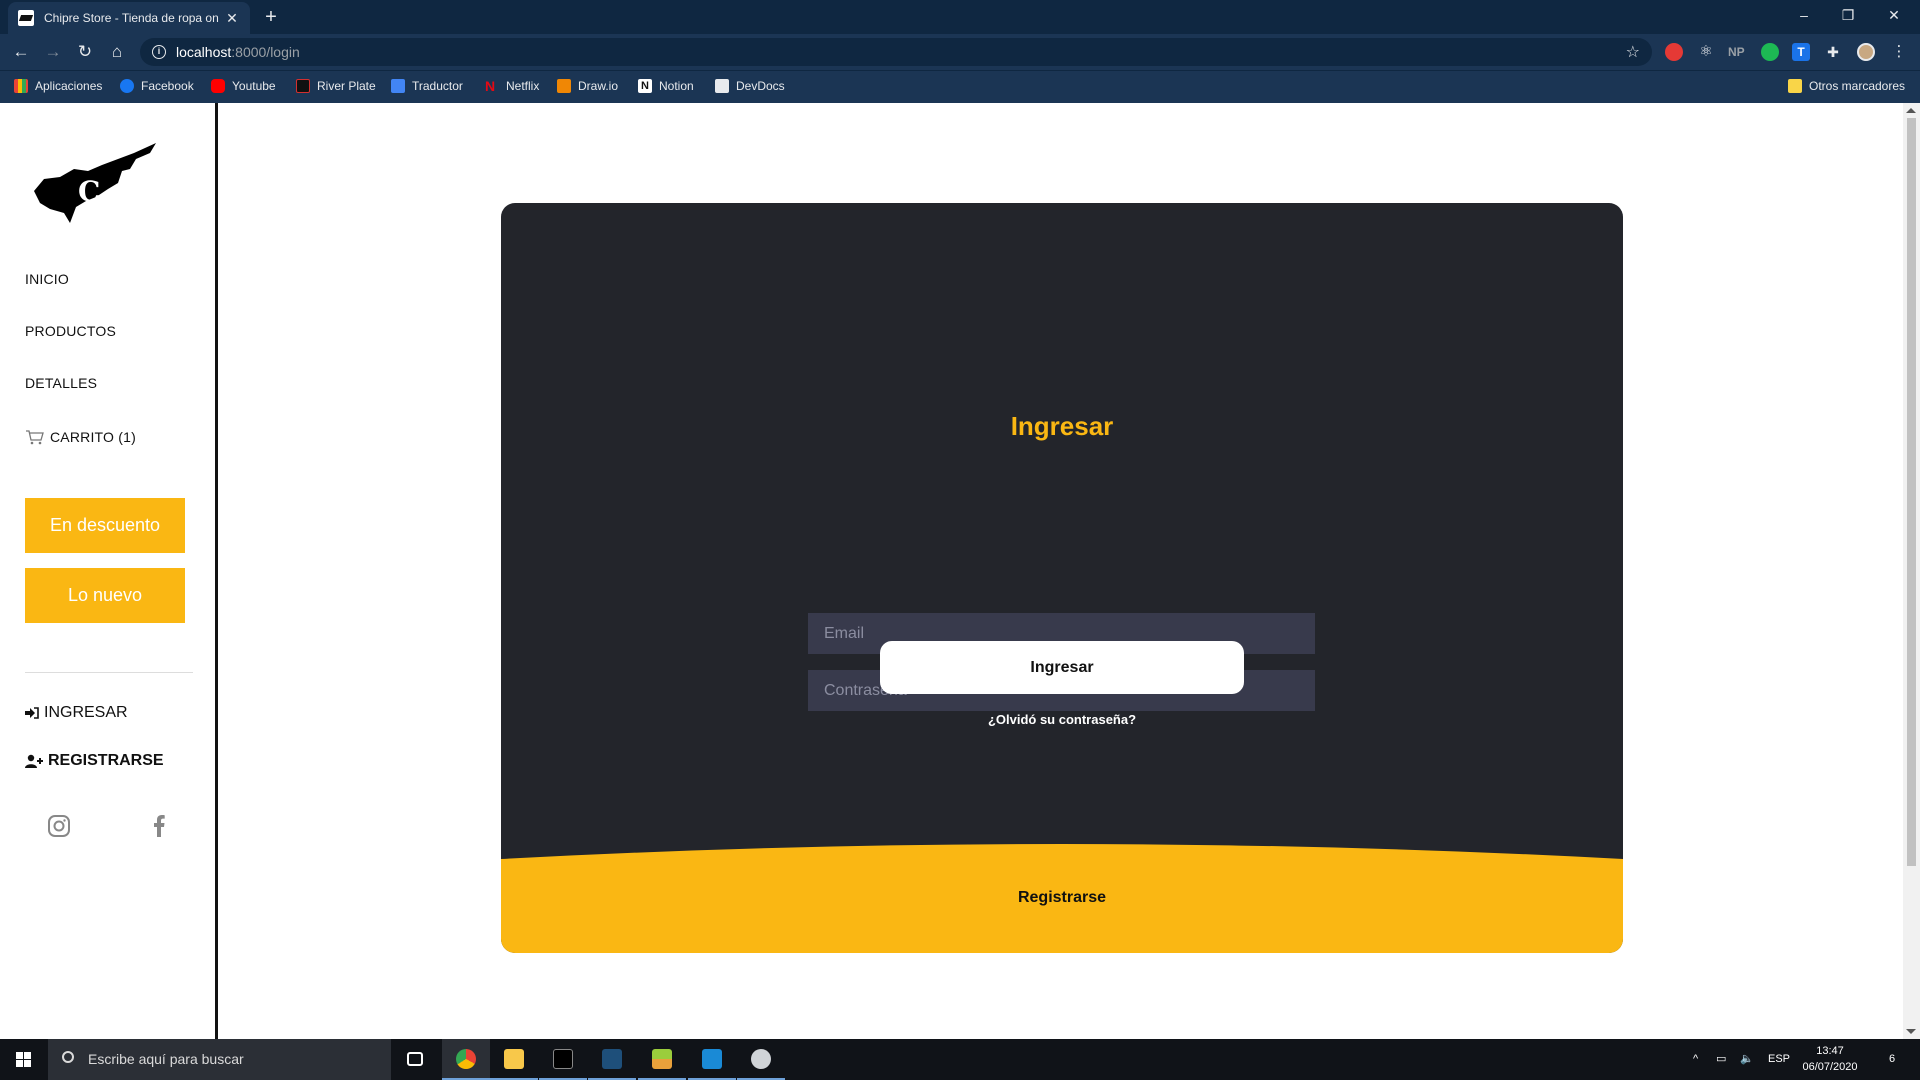 This screenshot has width=1920, height=1080. What do you see at coordinates (1747, 1059) in the screenshot?
I see `volume-icon: 🔈` at bounding box center [1747, 1059].